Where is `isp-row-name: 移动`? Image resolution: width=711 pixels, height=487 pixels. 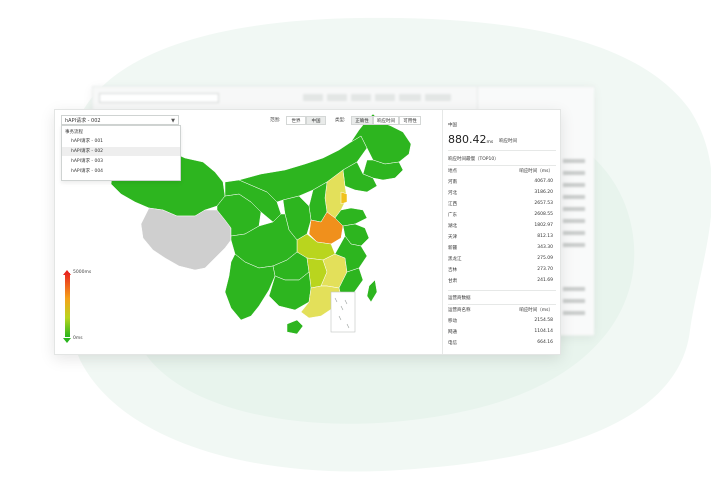 isp-row-name: 移动 is located at coordinates (452, 321).